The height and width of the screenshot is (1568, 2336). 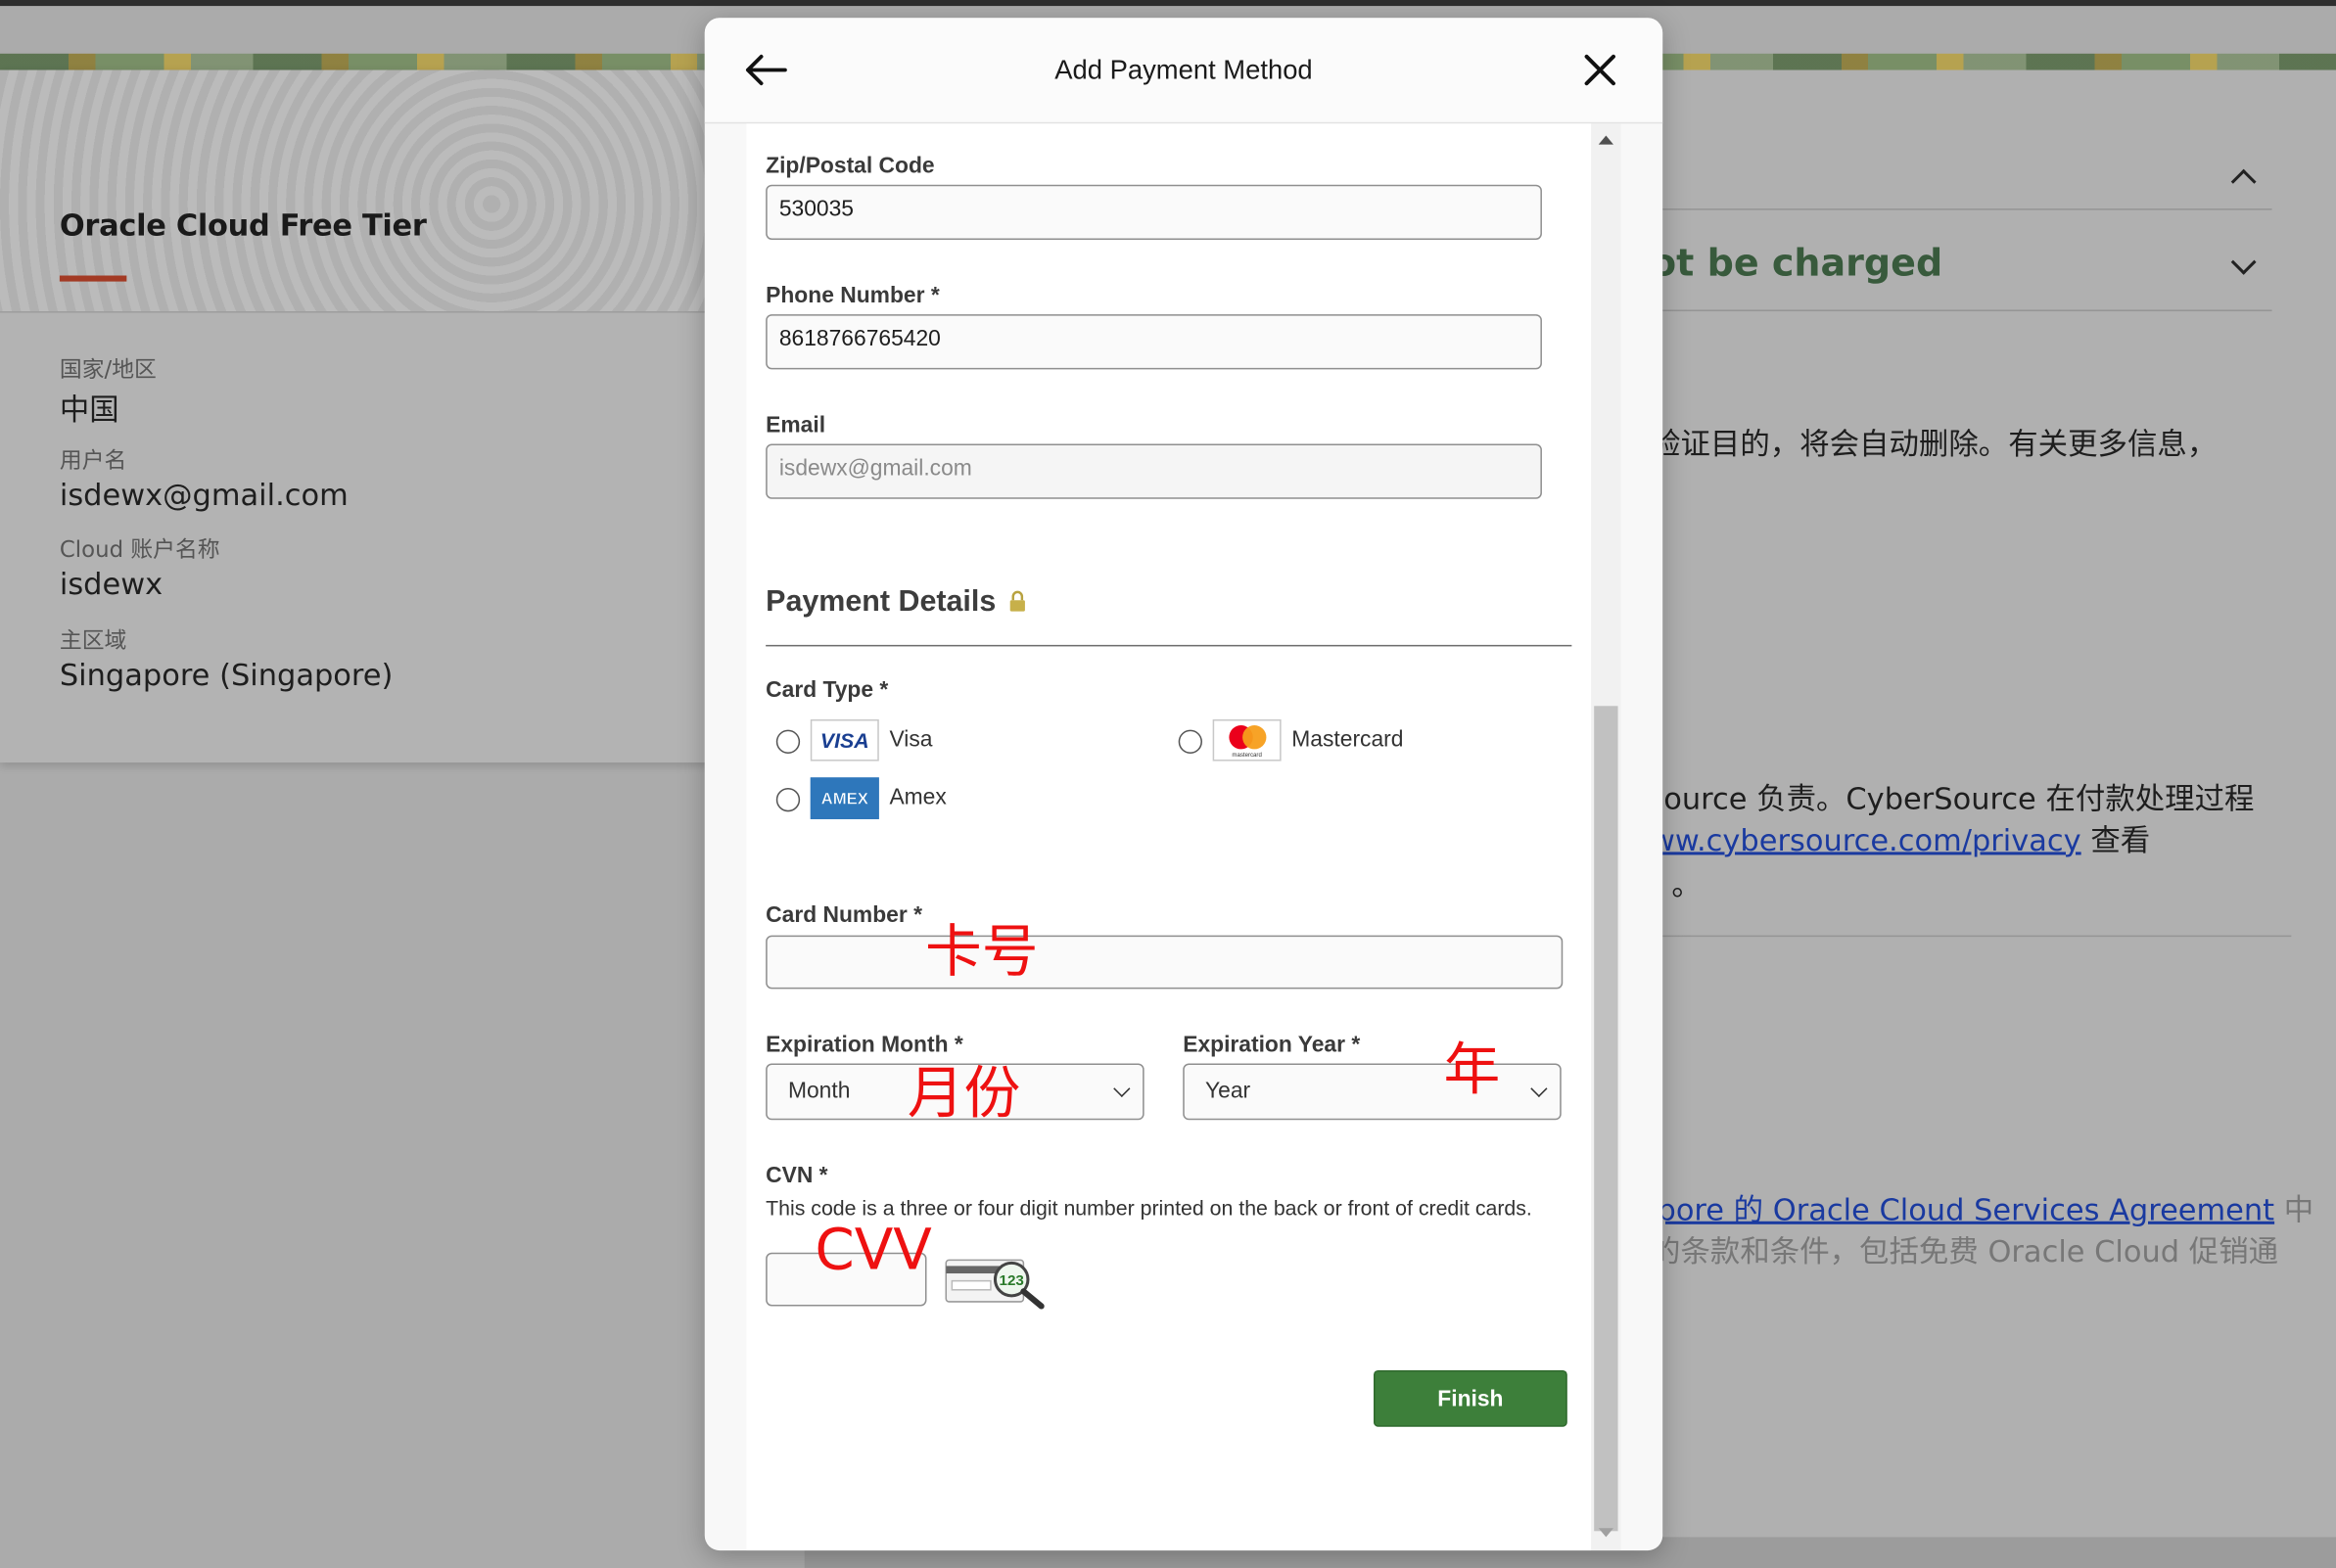 I want to click on scroll-down-arrow-icon, so click(x=1605, y=1533).